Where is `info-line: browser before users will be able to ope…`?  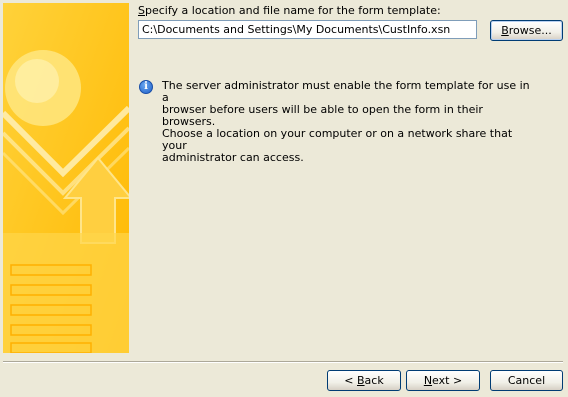
info-line: browser before users will be able to ope… is located at coordinates (322, 115).